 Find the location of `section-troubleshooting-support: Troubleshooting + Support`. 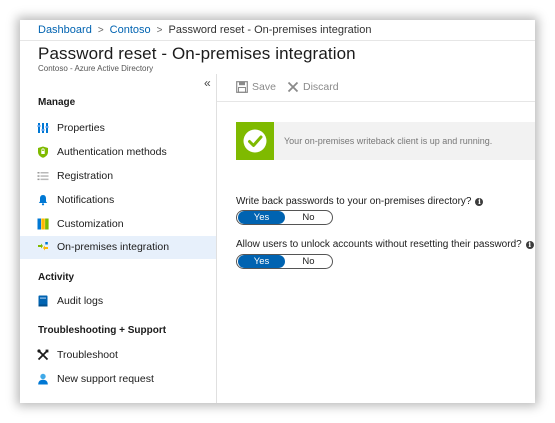

section-troubleshooting-support: Troubleshooting + Support is located at coordinates (102, 330).